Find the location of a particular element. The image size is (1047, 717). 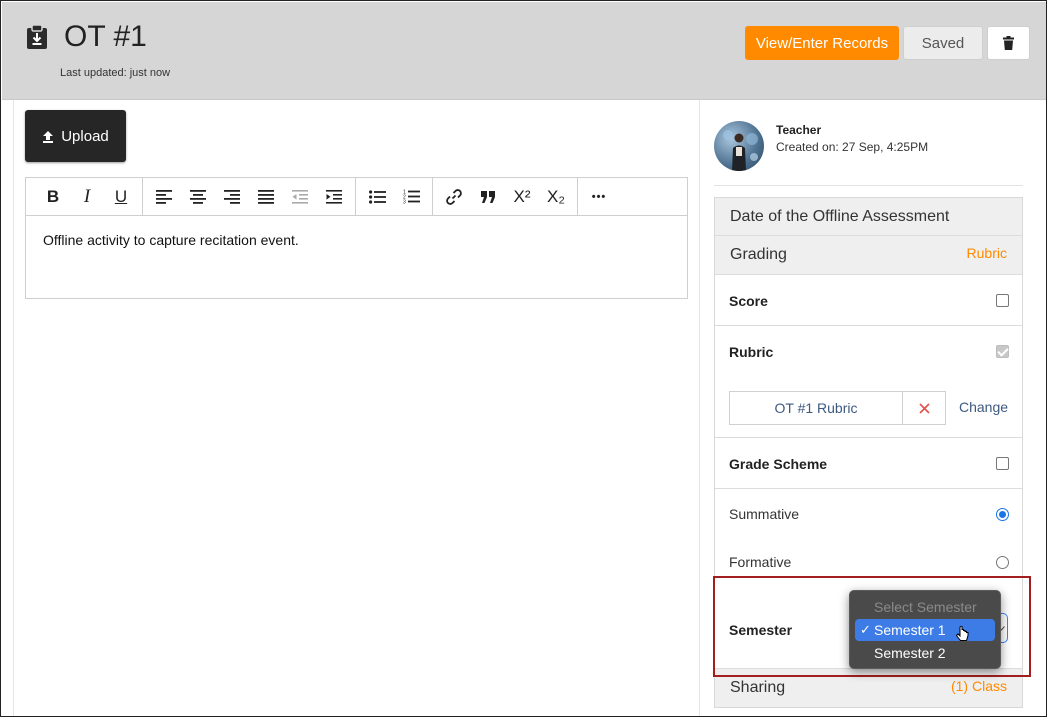

remove-rubric-button is located at coordinates (924, 408).